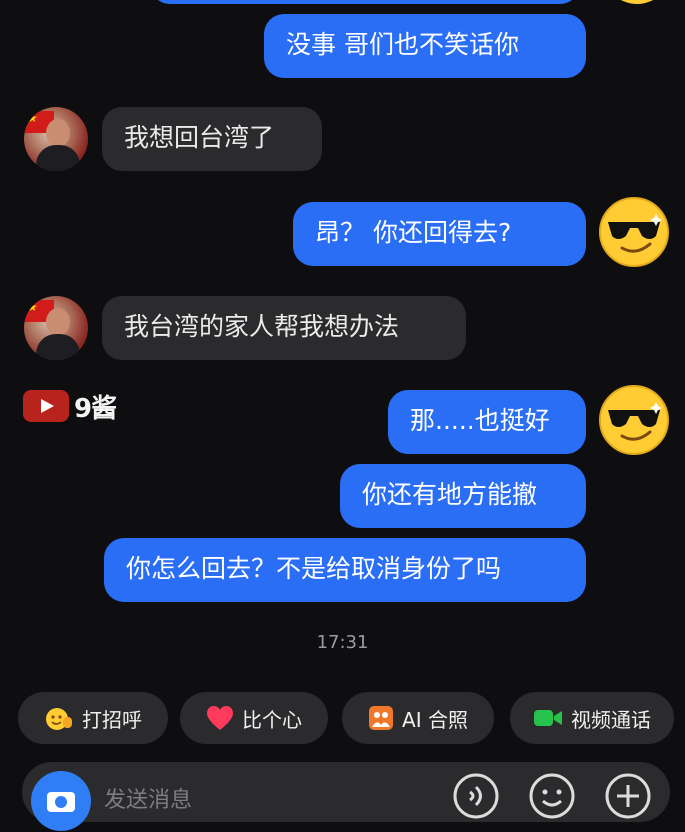 Image resolution: width=685 pixels, height=832 pixels. What do you see at coordinates (59, 719) in the screenshot?
I see `wave-hand-icon` at bounding box center [59, 719].